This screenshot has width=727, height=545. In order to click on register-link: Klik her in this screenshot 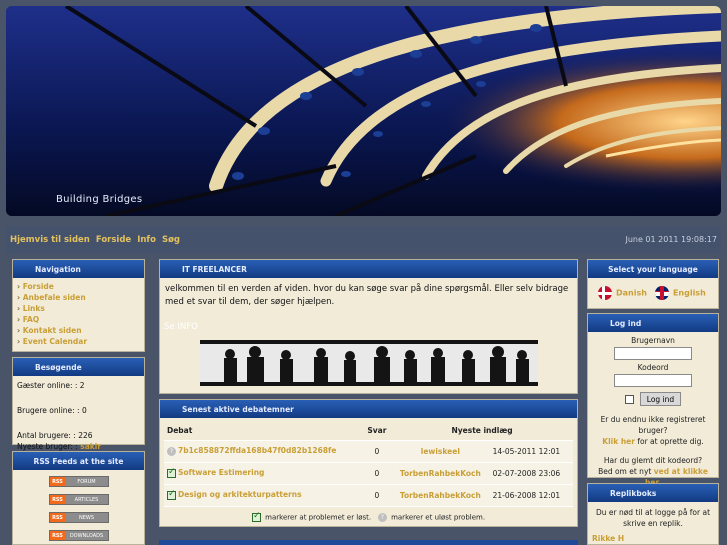, I will do `click(618, 441)`.